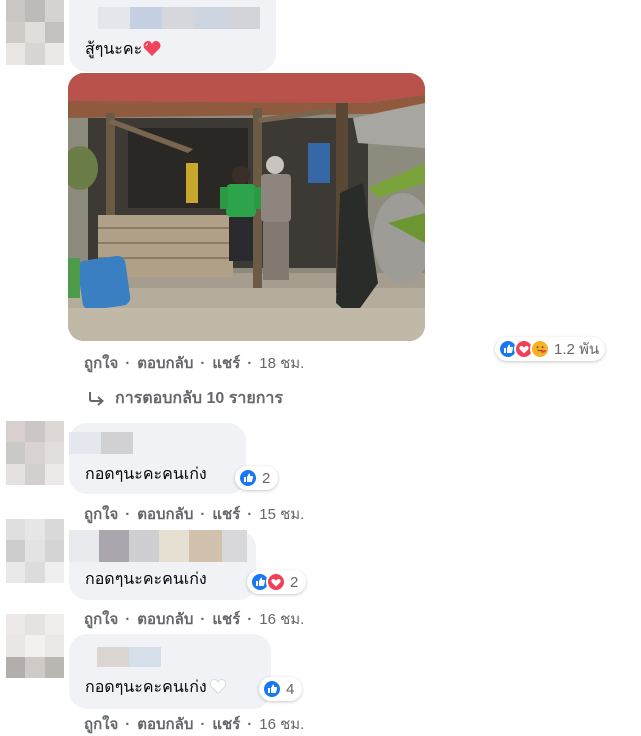 This screenshot has height=736, width=641. I want to click on replies-label: การตอบกลับ 10 รายการ, so click(199, 398).